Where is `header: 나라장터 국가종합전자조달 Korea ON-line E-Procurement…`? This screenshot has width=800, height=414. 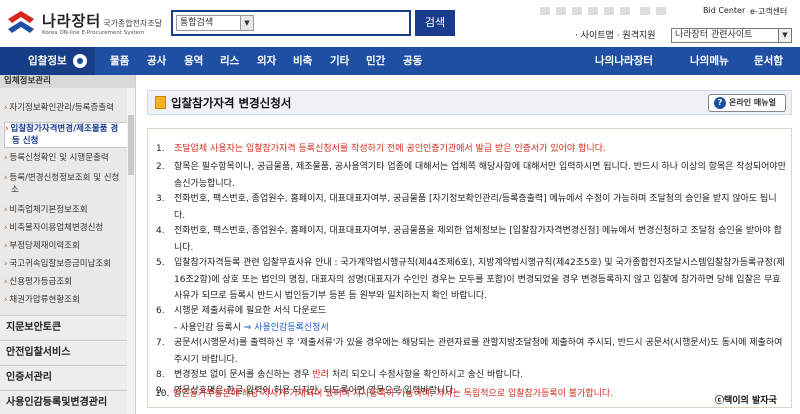
header: 나라장터 국가종합전자조달 Korea ON-line E-Procurement… is located at coordinates (400, 23).